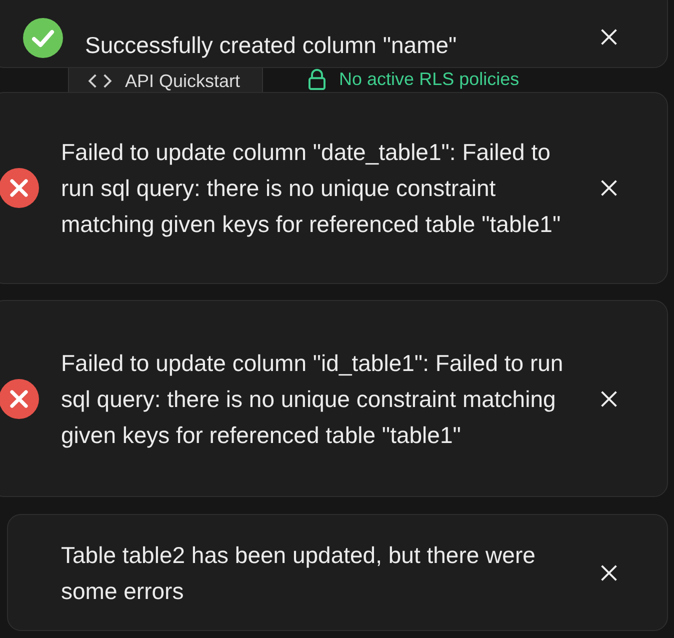 This screenshot has height=638, width=674. What do you see at coordinates (298, 573) in the screenshot?
I see `toast-message: Table table2 has been updated, but there were some errors` at bounding box center [298, 573].